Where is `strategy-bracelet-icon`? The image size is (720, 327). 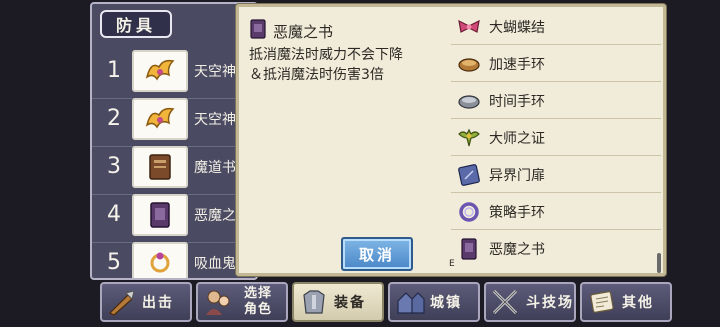
strategy-bracelet-icon is located at coordinates (469, 212).